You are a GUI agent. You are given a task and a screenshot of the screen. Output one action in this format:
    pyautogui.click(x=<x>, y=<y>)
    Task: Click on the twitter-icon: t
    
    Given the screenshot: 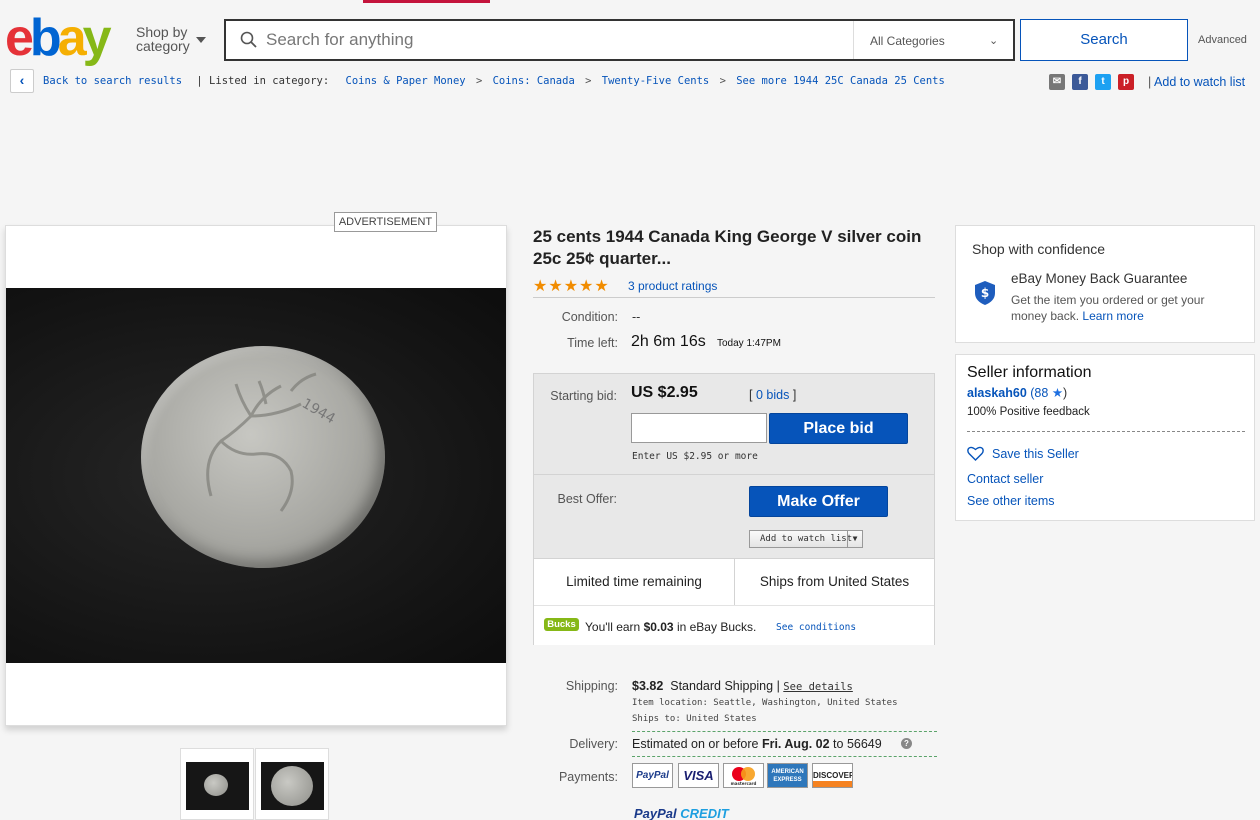 What is the action you would take?
    pyautogui.click(x=1103, y=82)
    